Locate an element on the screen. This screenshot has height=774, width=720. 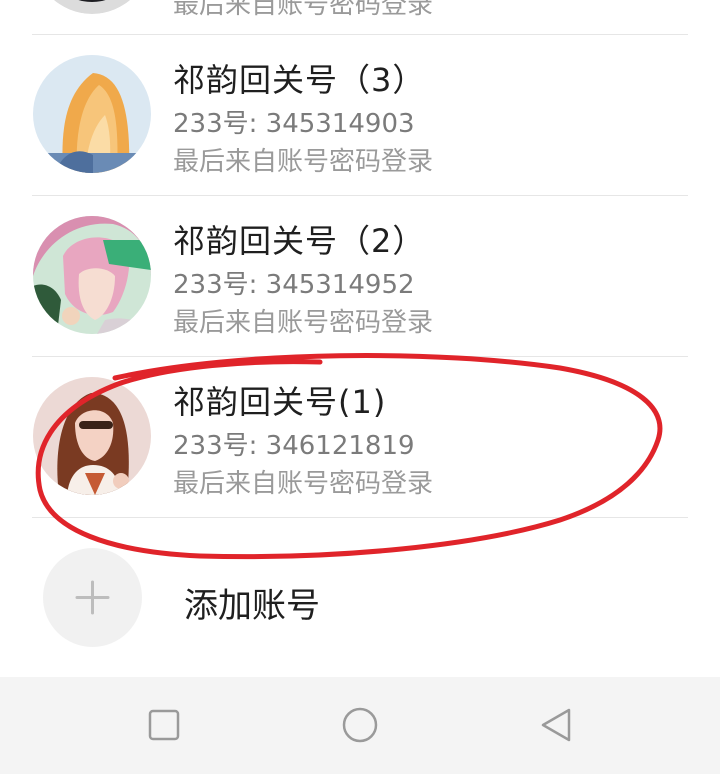
plus-icon is located at coordinates (92, 597).